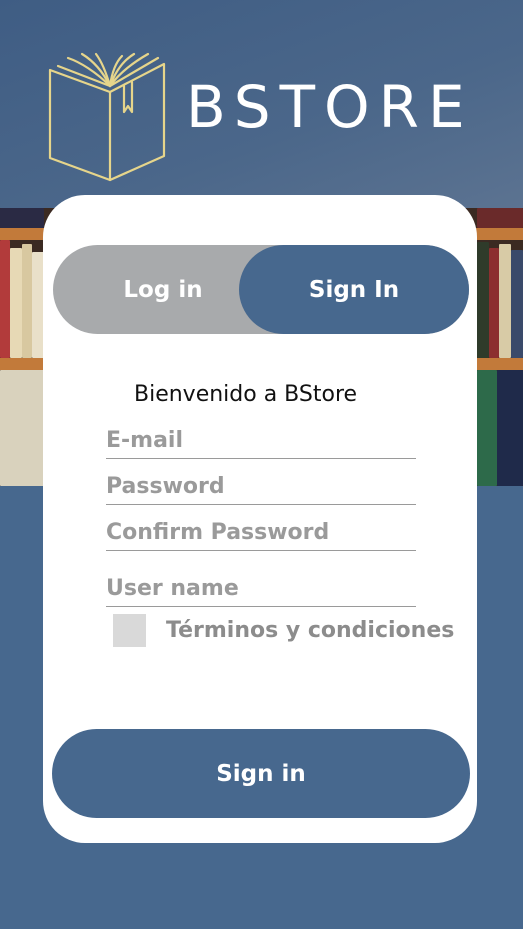  Describe the element at coordinates (261, 773) in the screenshot. I see `signin-submit-button: Sign in` at that location.